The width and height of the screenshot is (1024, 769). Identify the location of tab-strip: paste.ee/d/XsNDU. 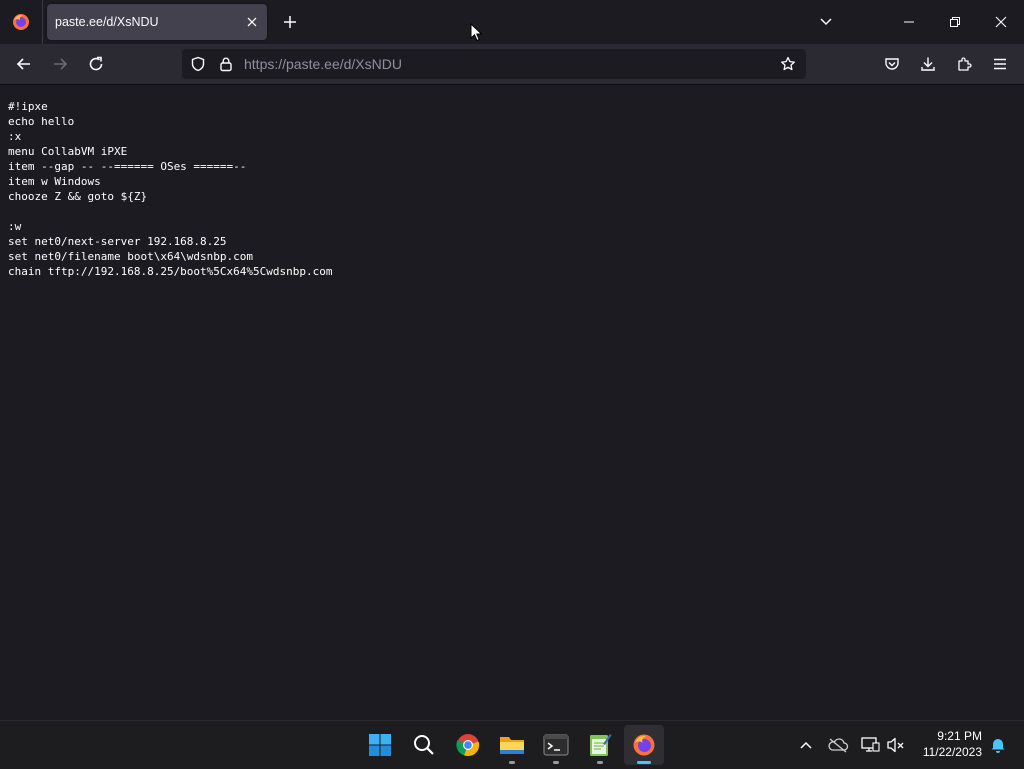
(512, 22).